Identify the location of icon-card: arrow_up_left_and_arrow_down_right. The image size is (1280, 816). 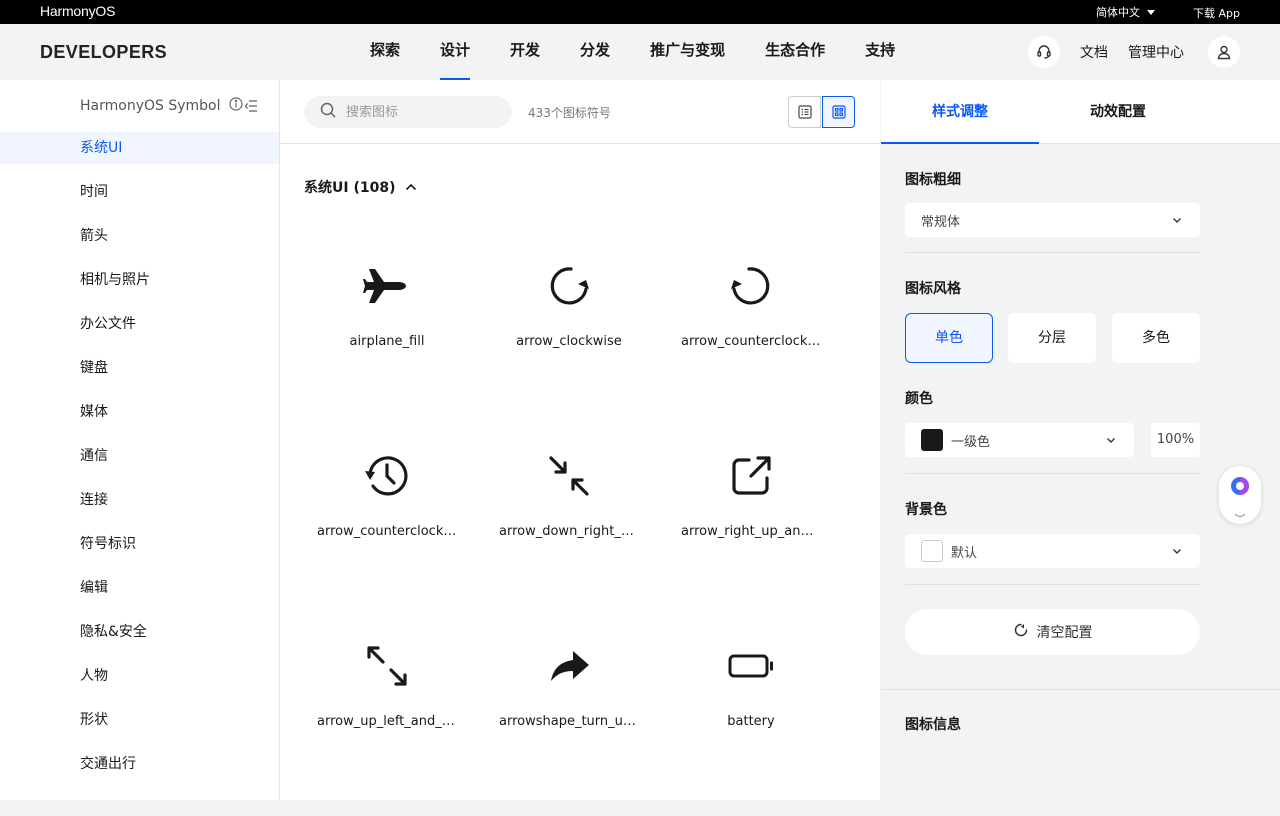
(387, 684).